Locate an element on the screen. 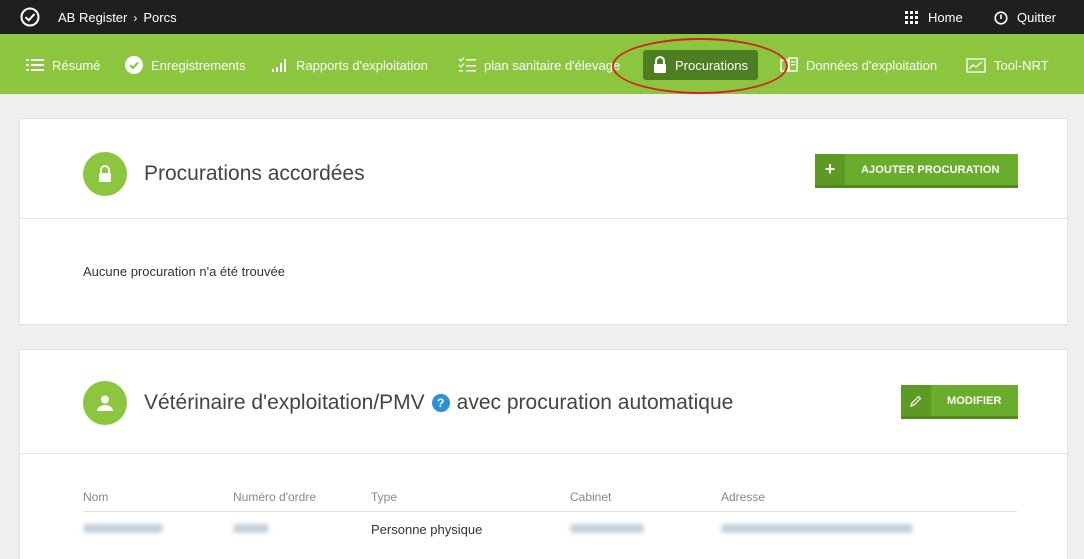 The image size is (1084, 559). nav-item-rapports: Rapports d'exploitation is located at coordinates (349, 65).